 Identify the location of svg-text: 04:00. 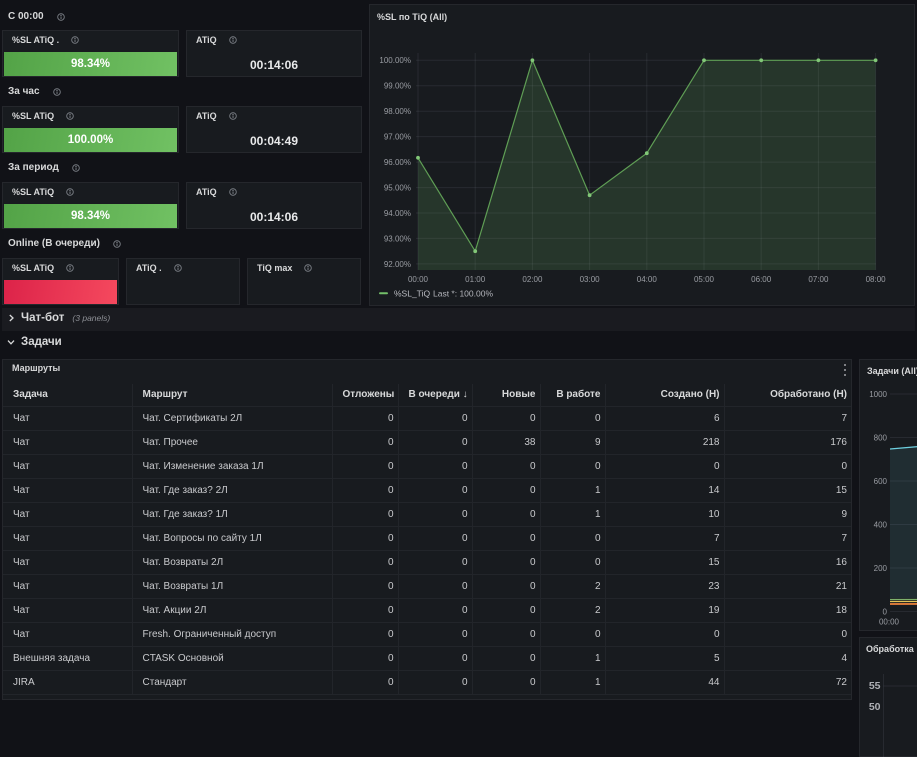
(647, 279).